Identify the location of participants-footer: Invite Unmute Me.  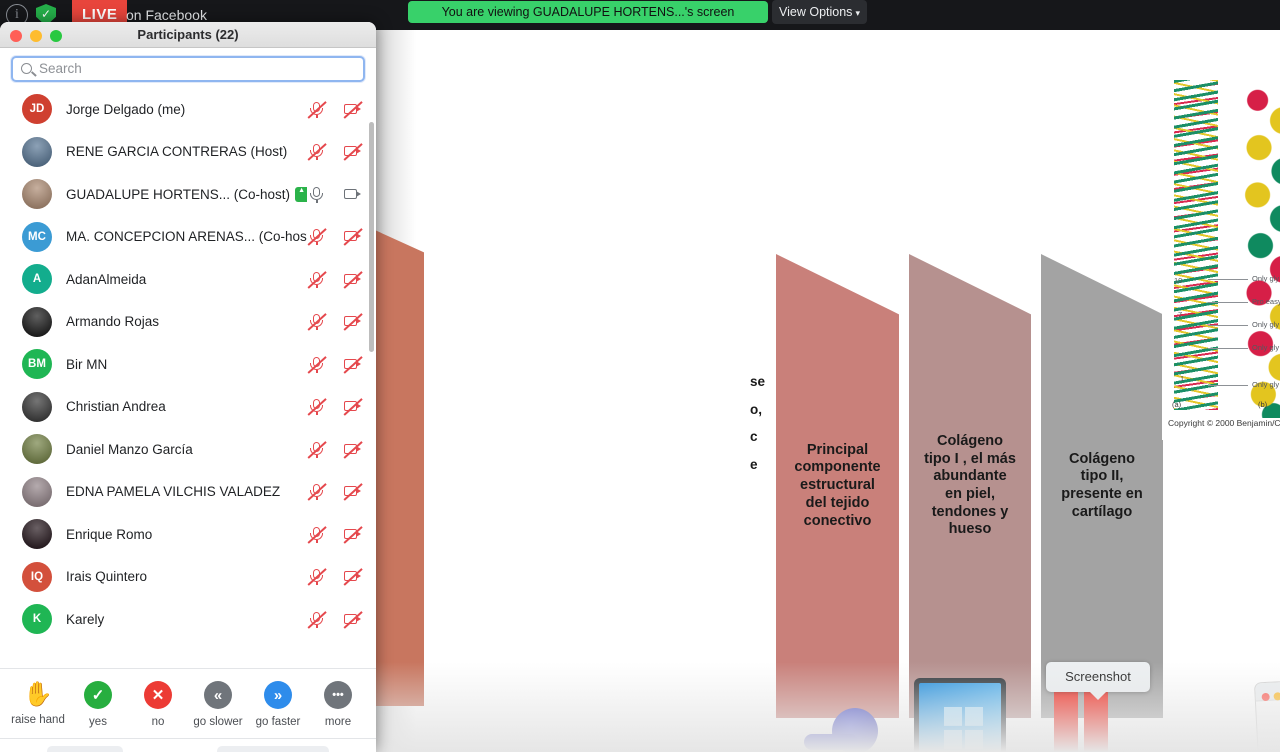
(188, 745).